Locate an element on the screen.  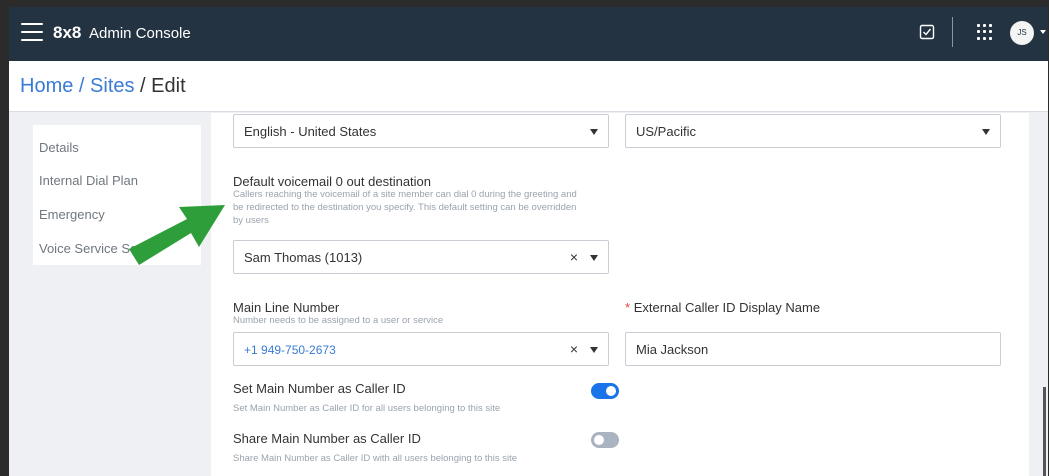
page-scrollbar is located at coordinates (1044, 431).